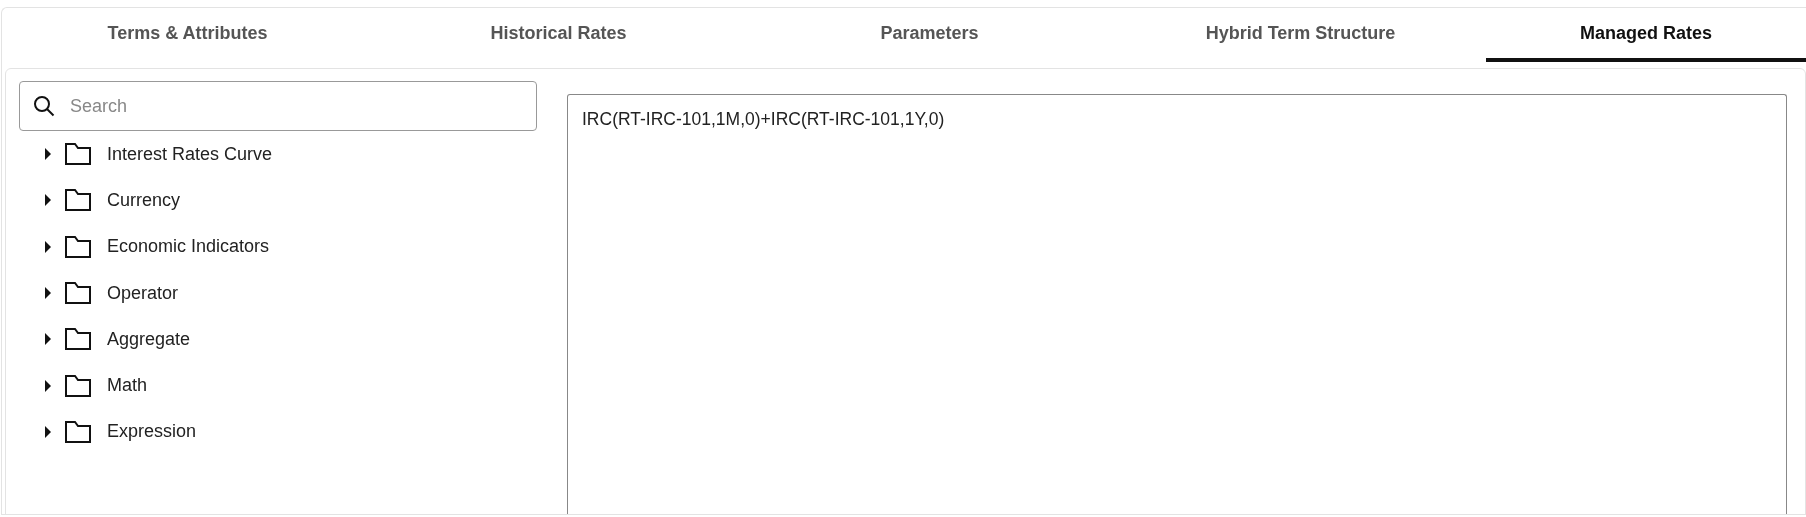 The image size is (1806, 517). I want to click on tree-item: Economic Indicators, so click(188, 247).